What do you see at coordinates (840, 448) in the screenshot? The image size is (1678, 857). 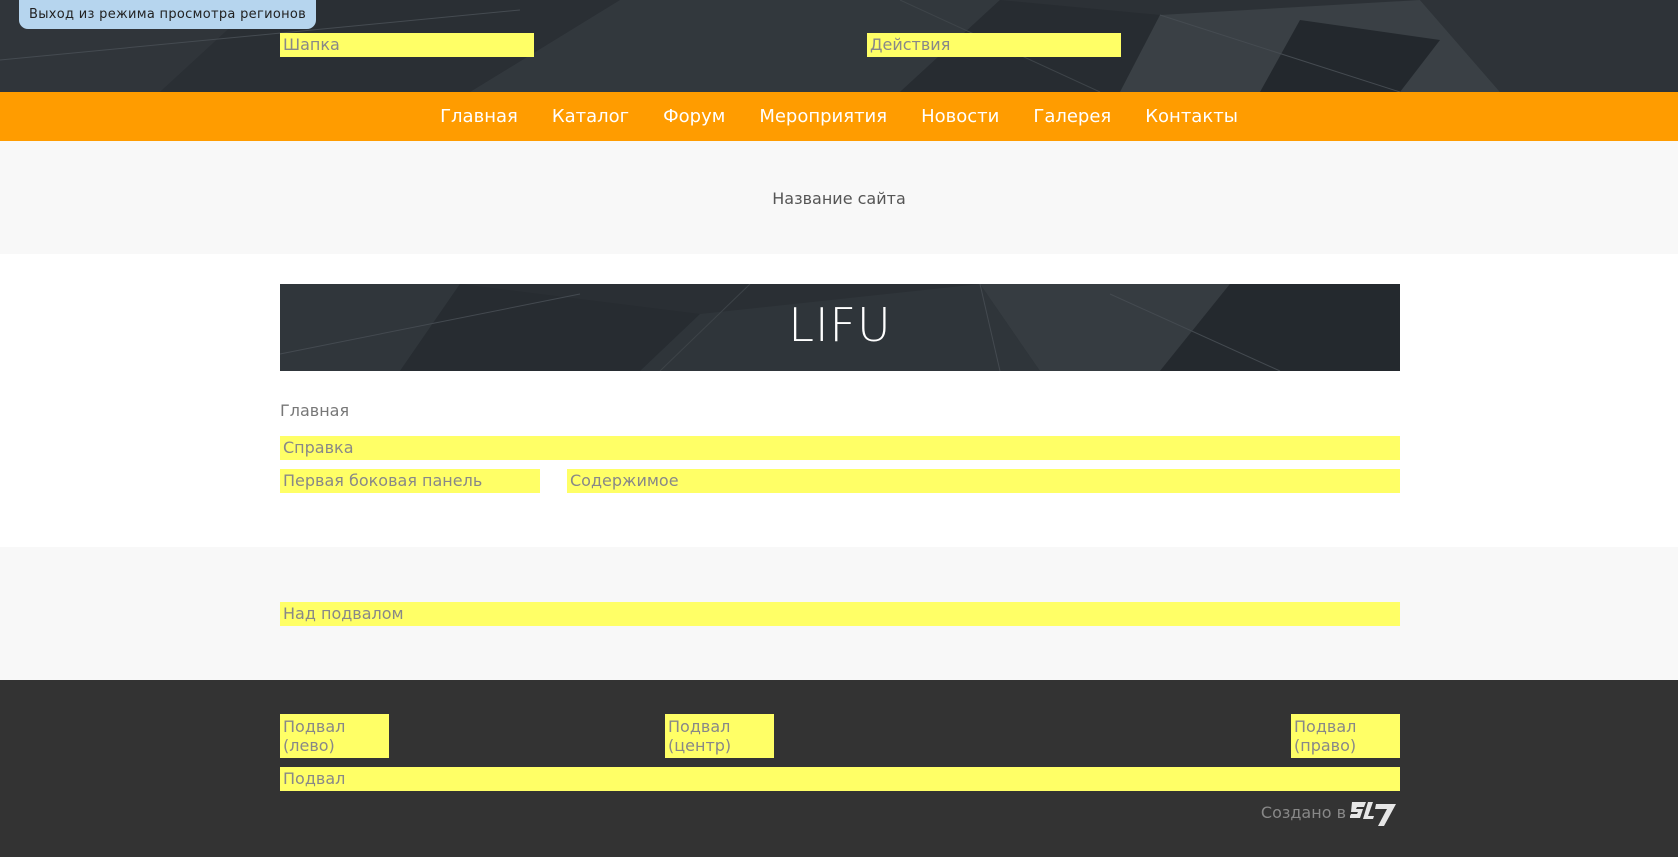 I see `region-help: Справка` at bounding box center [840, 448].